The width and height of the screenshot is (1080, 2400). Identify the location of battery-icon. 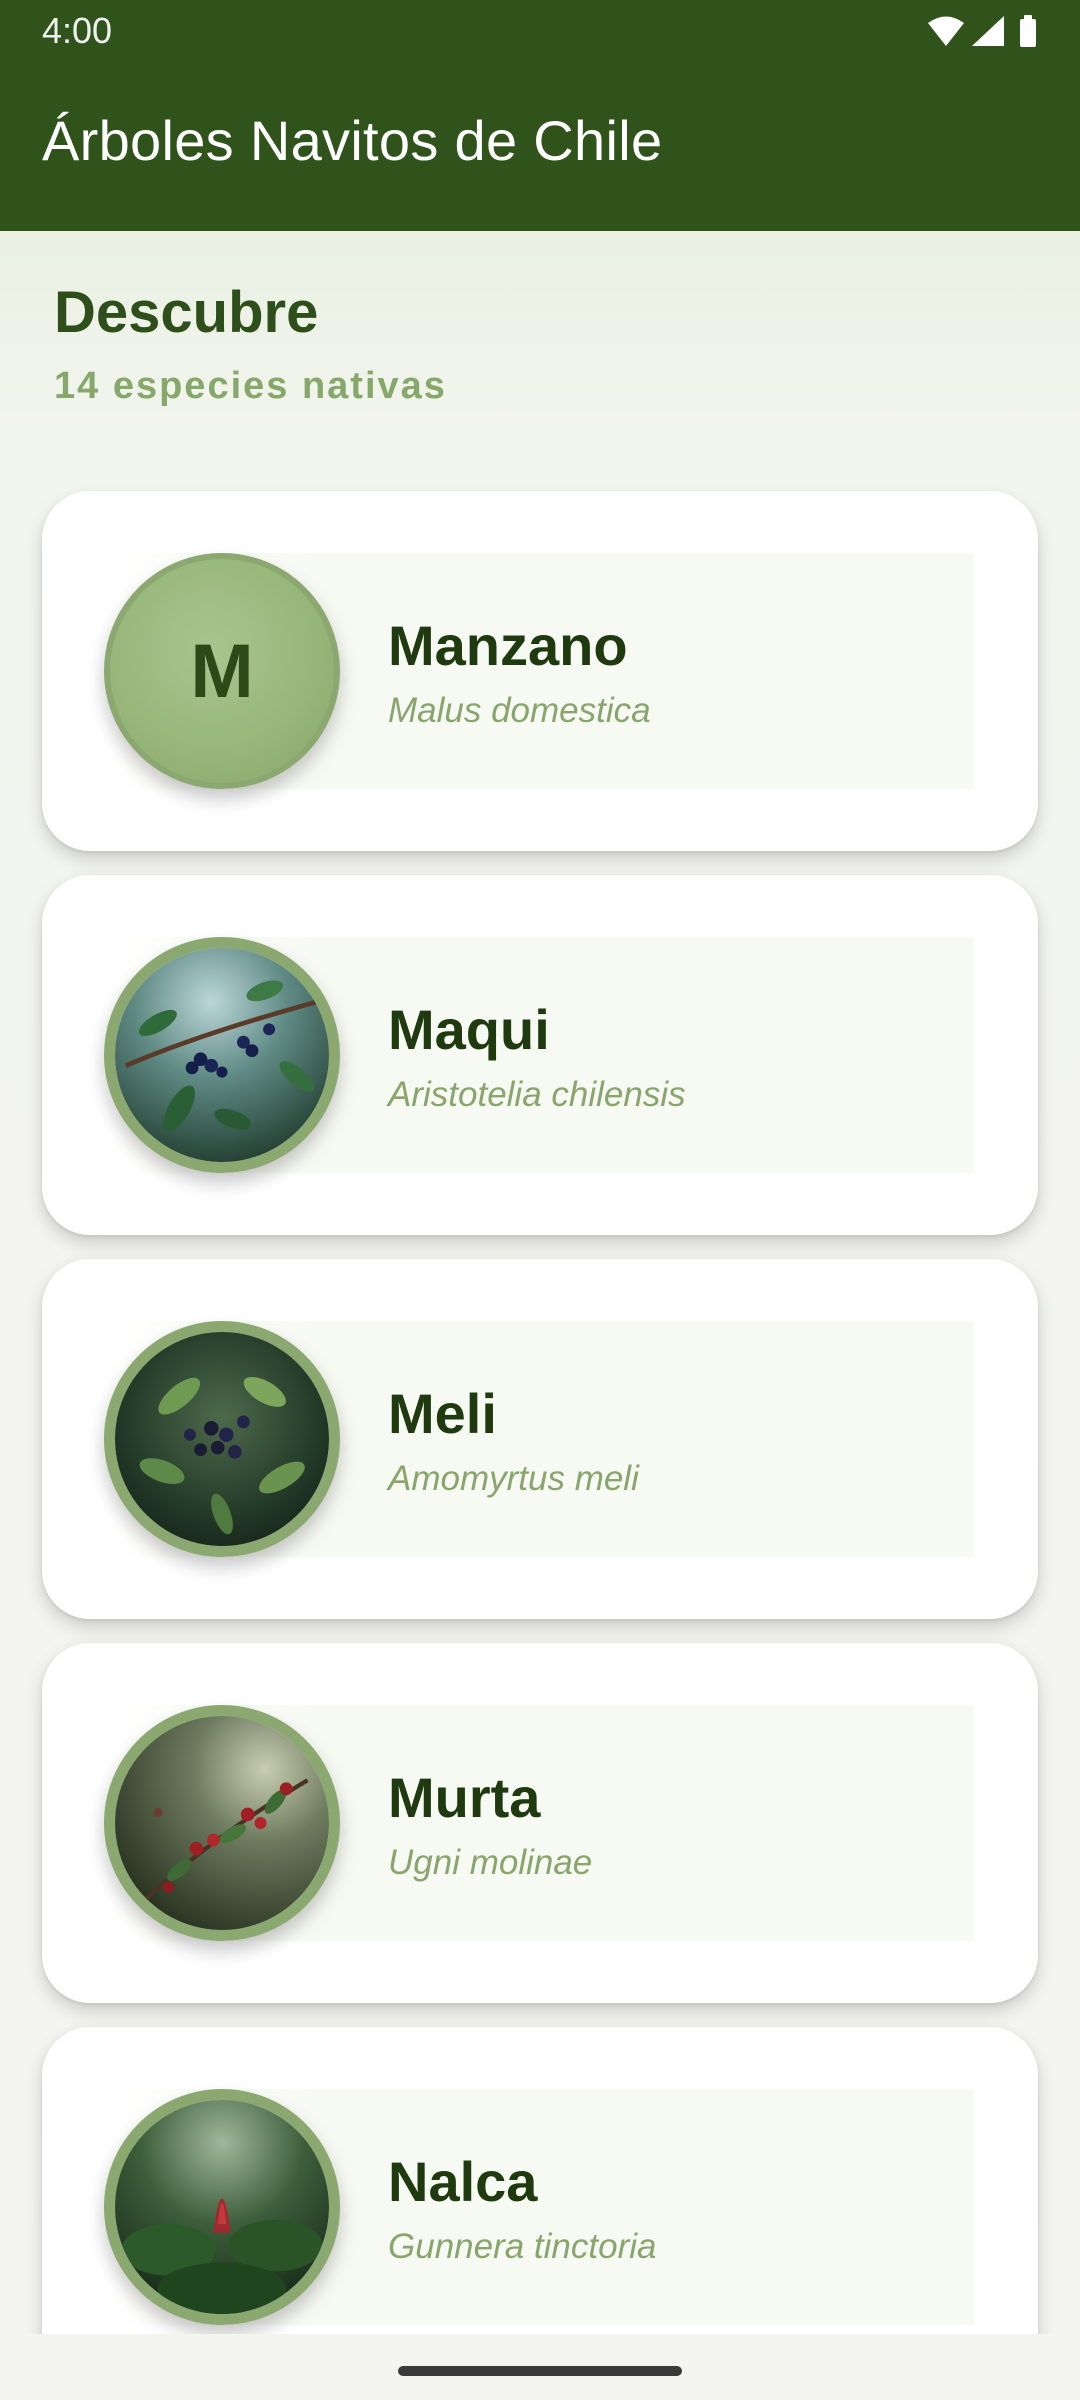
(1028, 31).